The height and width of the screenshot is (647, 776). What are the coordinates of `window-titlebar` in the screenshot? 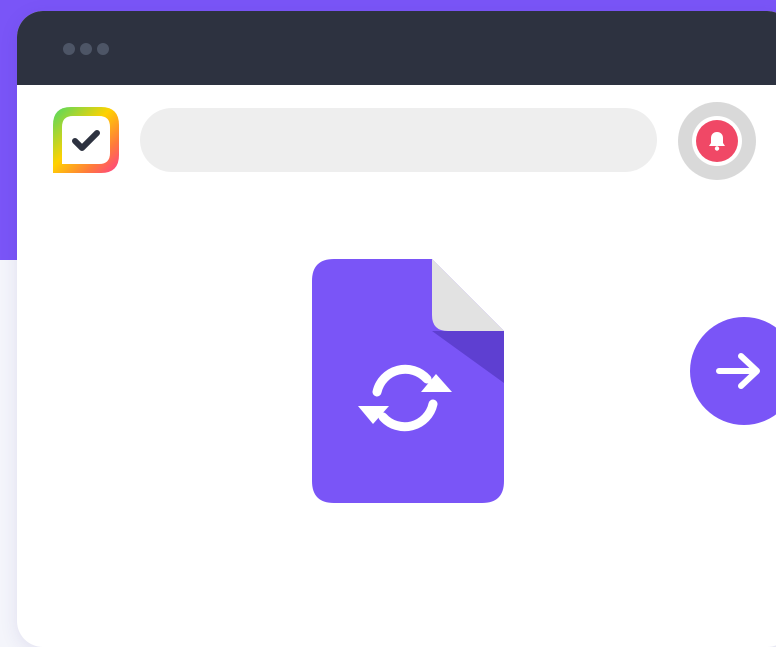 It's located at (396, 48).